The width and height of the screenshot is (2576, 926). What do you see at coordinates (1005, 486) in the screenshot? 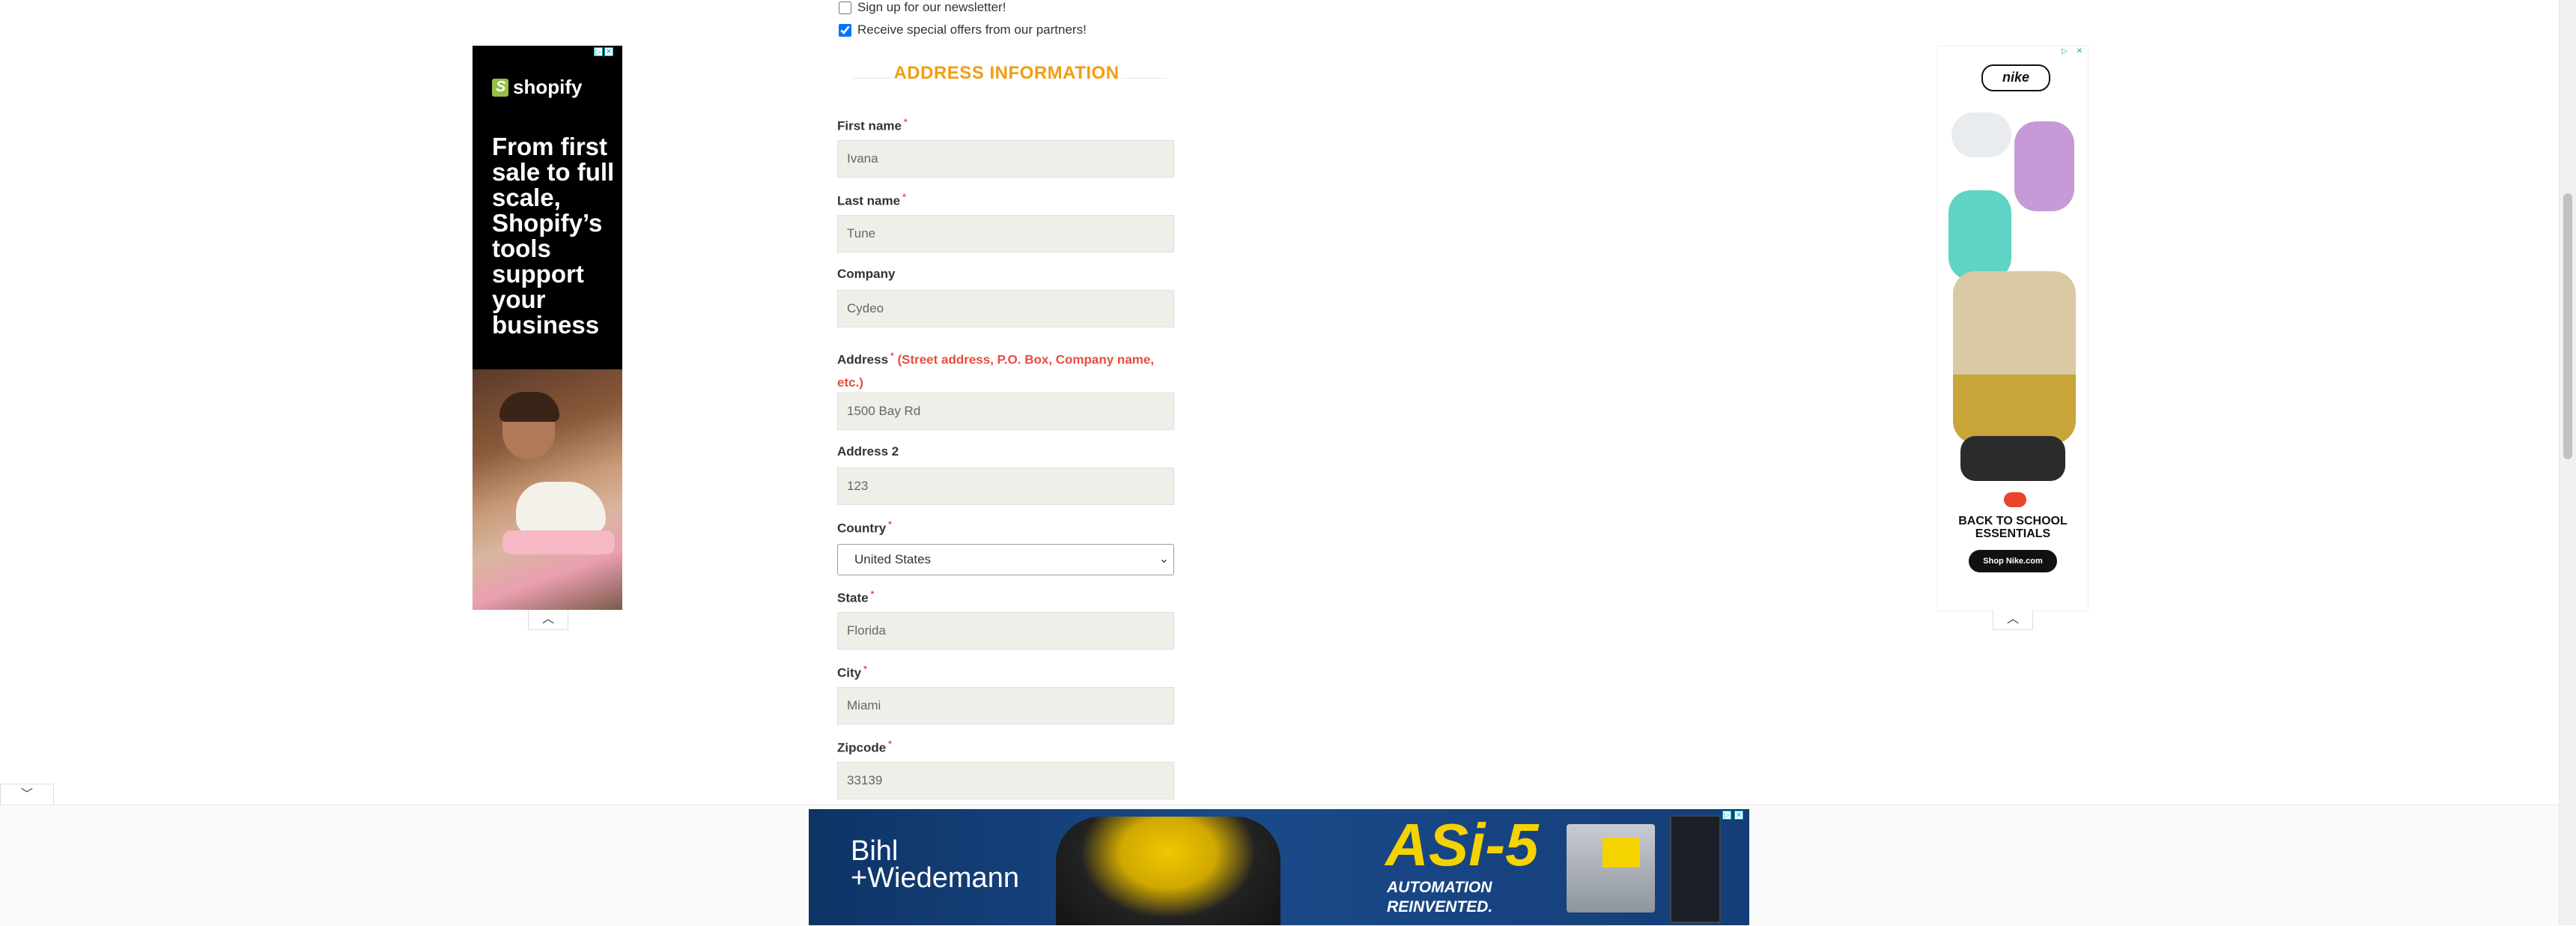
I see `address2-field: 123` at bounding box center [1005, 486].